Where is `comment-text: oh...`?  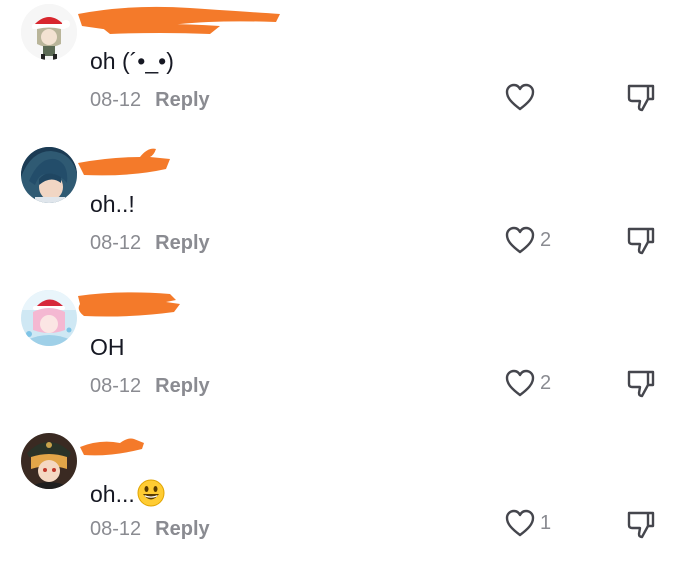 comment-text: oh... is located at coordinates (127, 493).